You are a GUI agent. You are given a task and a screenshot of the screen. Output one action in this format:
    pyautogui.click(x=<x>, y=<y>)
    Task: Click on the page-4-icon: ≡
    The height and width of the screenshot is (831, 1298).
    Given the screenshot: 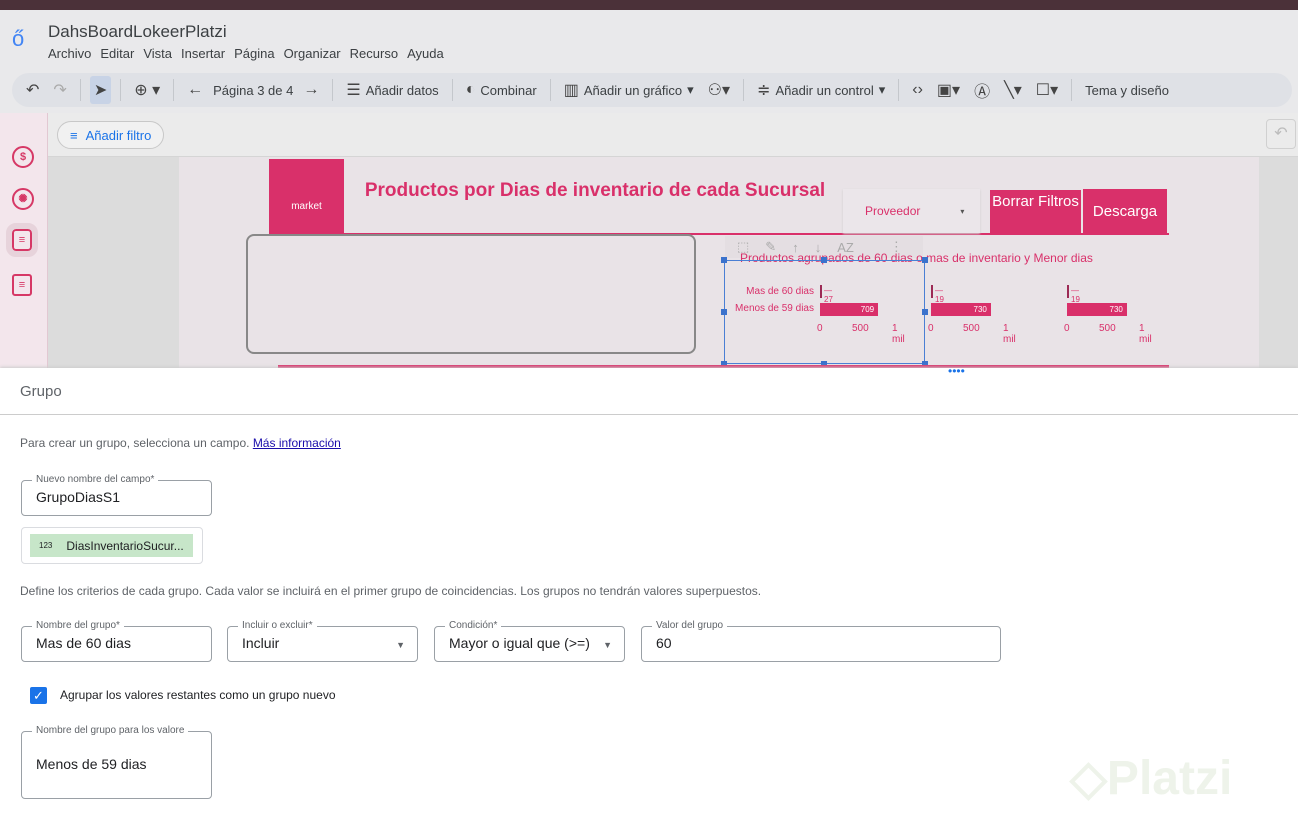 What is the action you would take?
    pyautogui.click(x=22, y=285)
    